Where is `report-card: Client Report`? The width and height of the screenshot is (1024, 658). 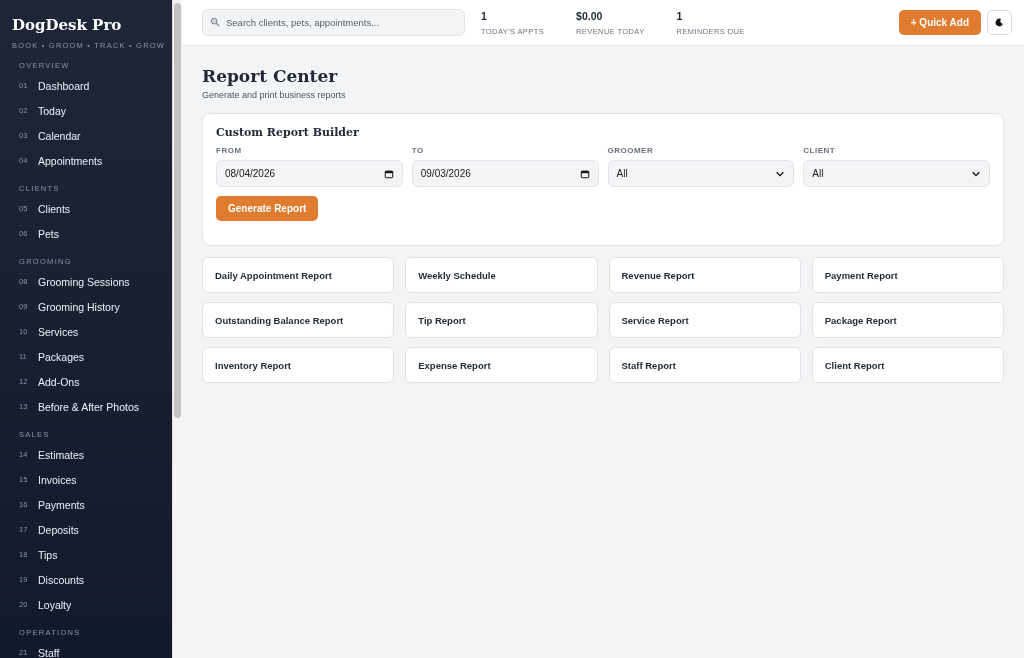
report-card: Client Report is located at coordinates (907, 365).